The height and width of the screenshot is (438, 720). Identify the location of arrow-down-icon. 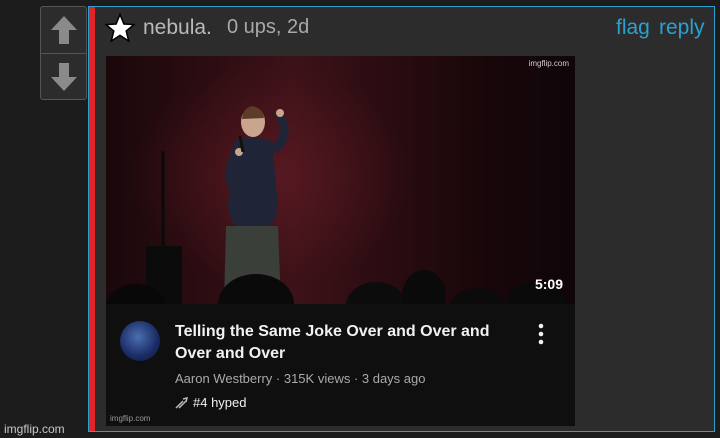
(63, 77).